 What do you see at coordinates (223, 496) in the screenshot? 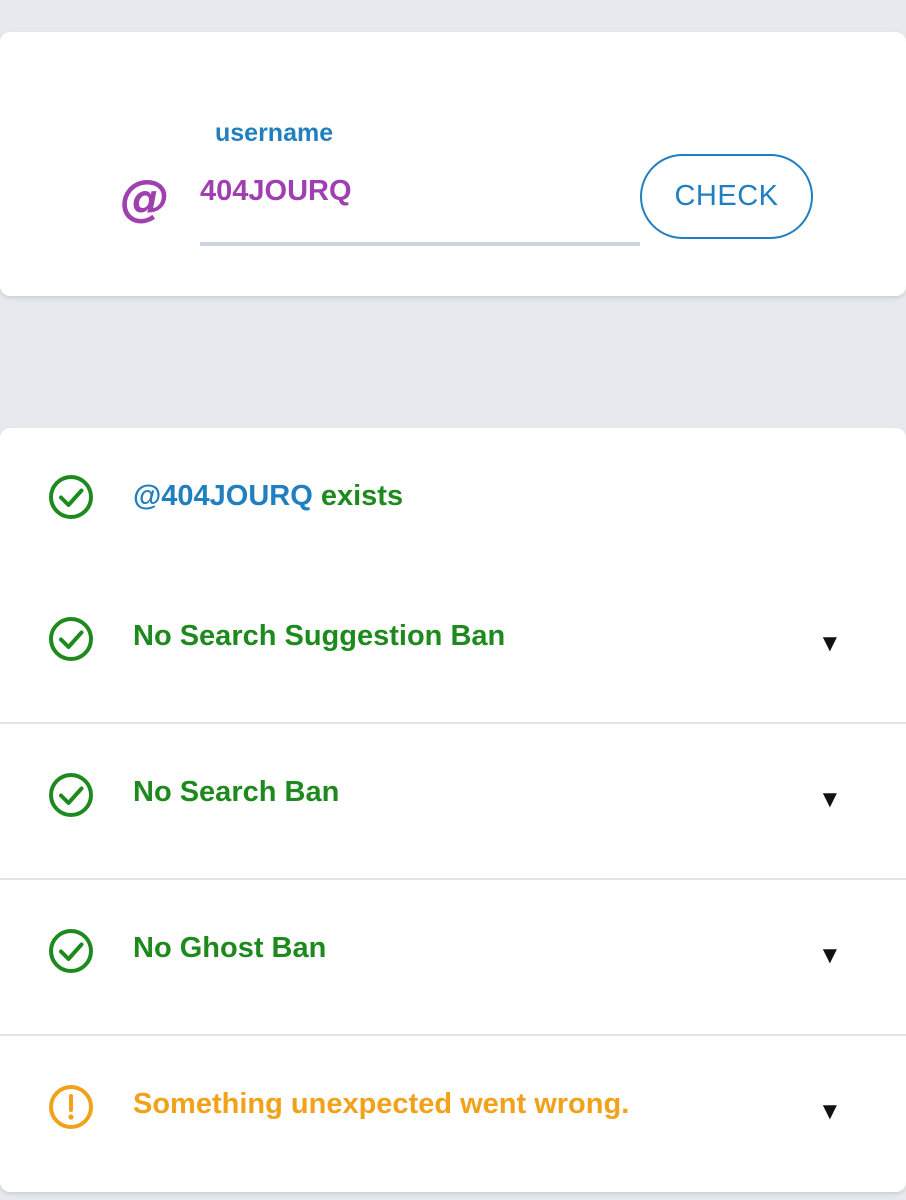
I see `exists-handle: @404JOURQ` at bounding box center [223, 496].